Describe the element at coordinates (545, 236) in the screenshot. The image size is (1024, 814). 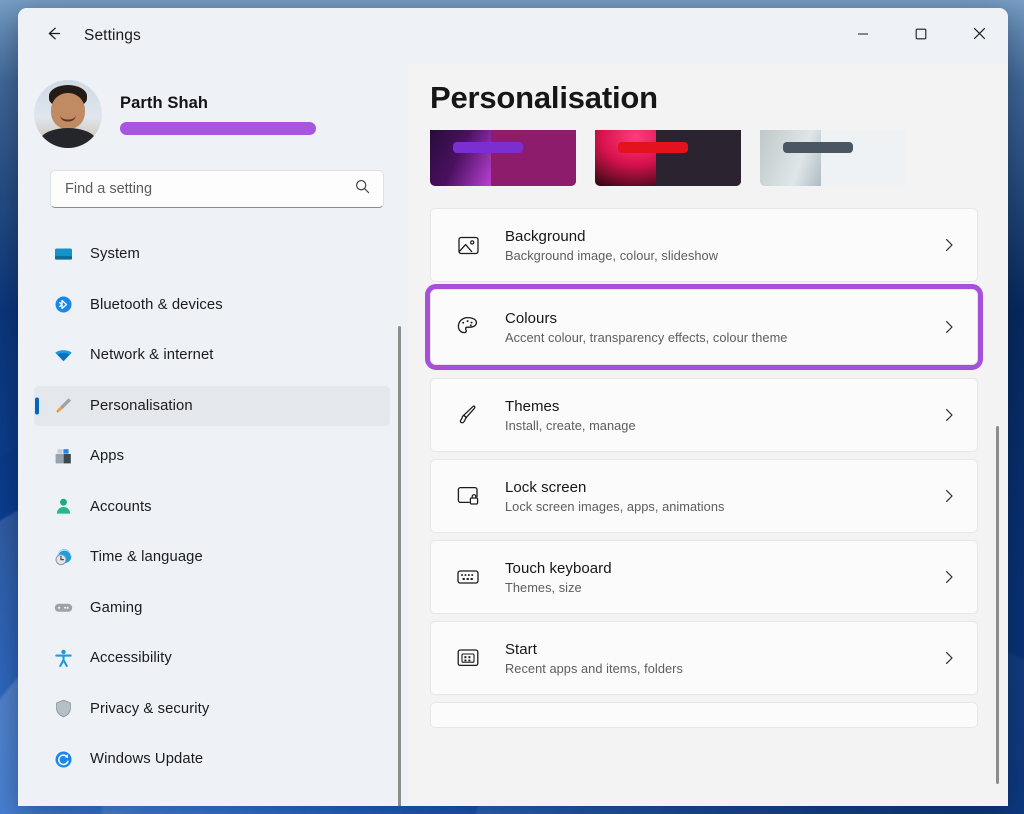
I see `row-title: Background` at that location.